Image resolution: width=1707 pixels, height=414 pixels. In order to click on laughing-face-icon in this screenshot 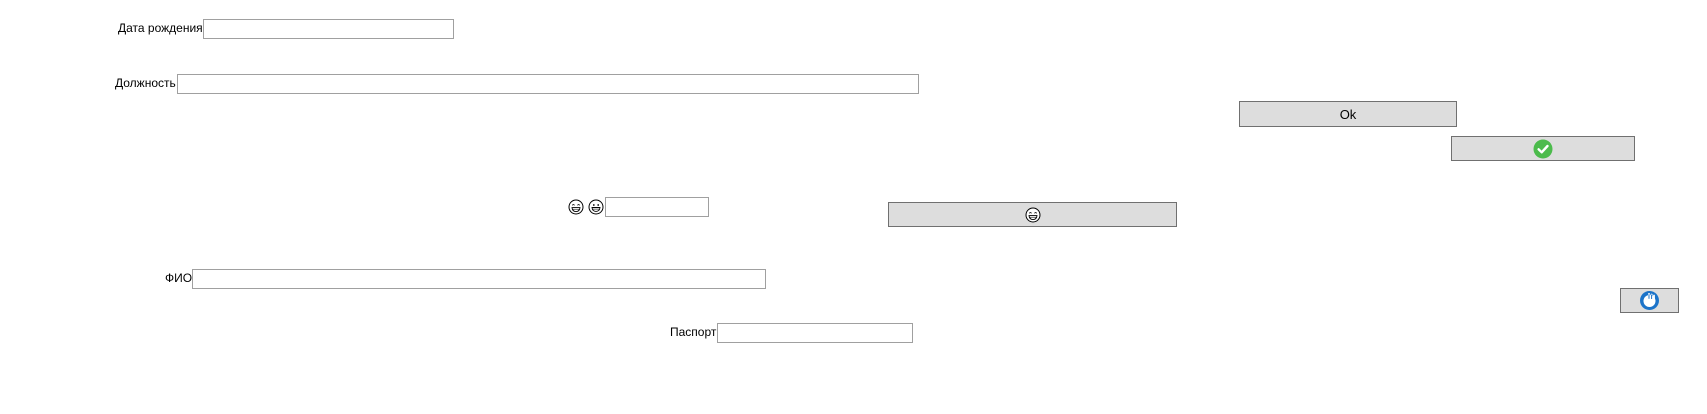, I will do `click(576, 207)`.